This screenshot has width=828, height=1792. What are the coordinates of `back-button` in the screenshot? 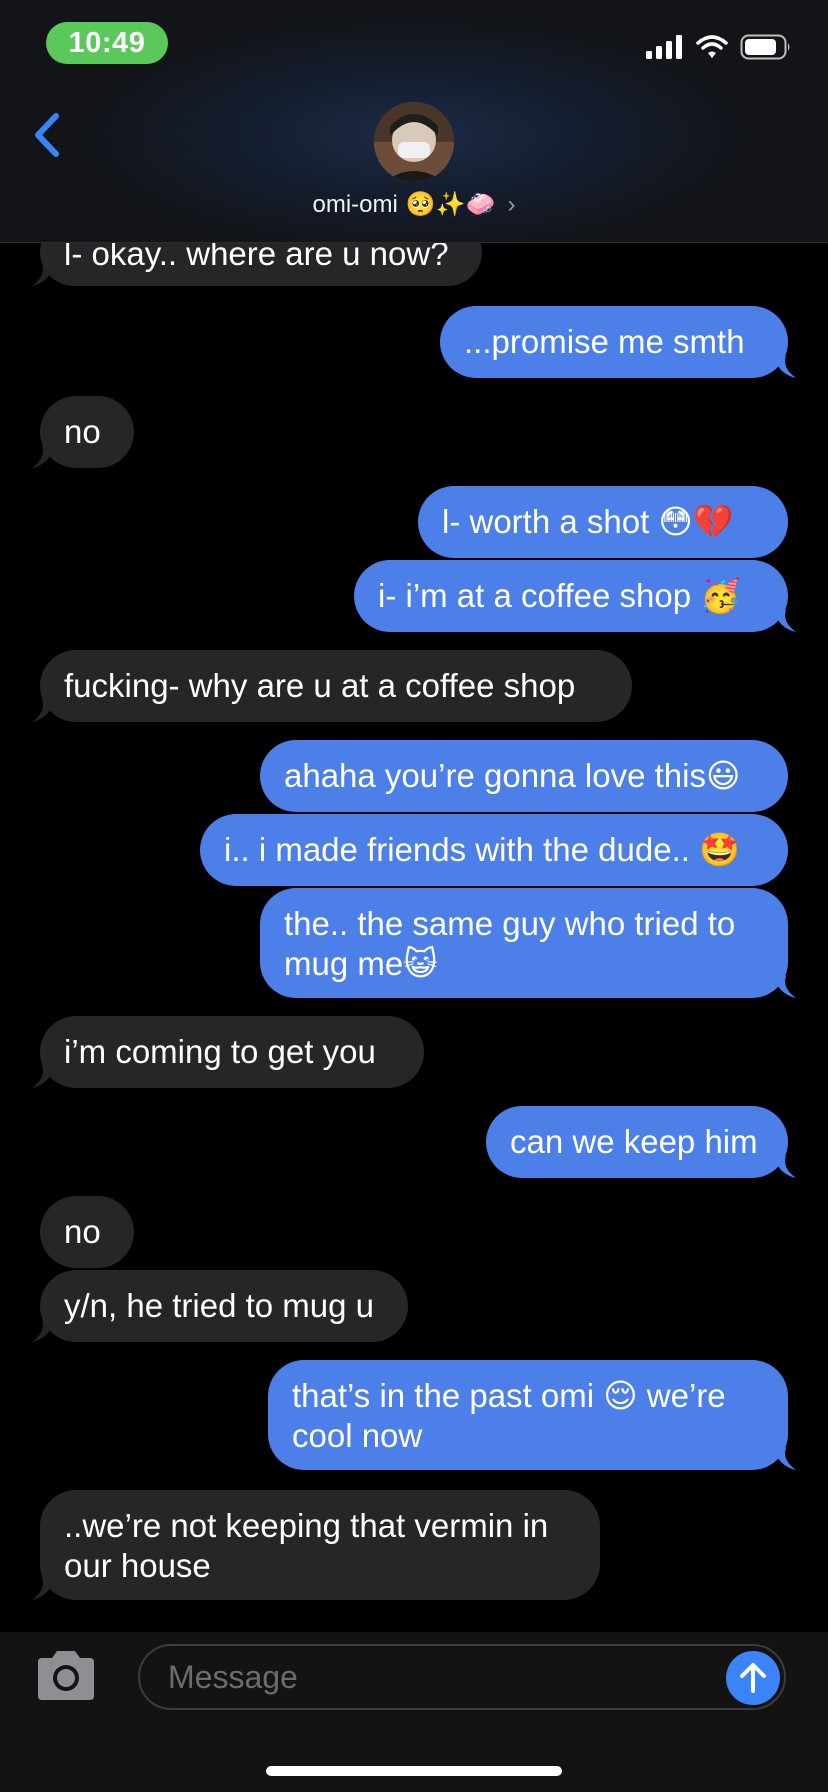 It's located at (48, 135).